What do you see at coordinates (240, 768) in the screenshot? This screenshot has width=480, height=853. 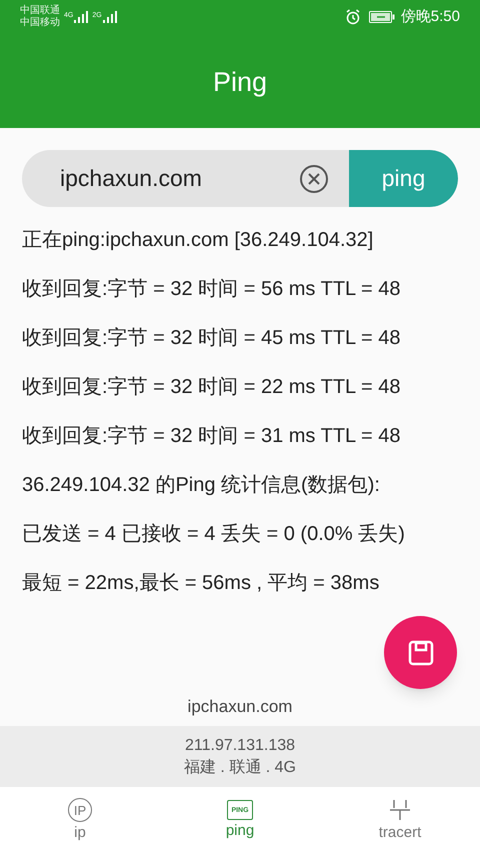 I see `location-text: 福建 . 联通 . 4G` at bounding box center [240, 768].